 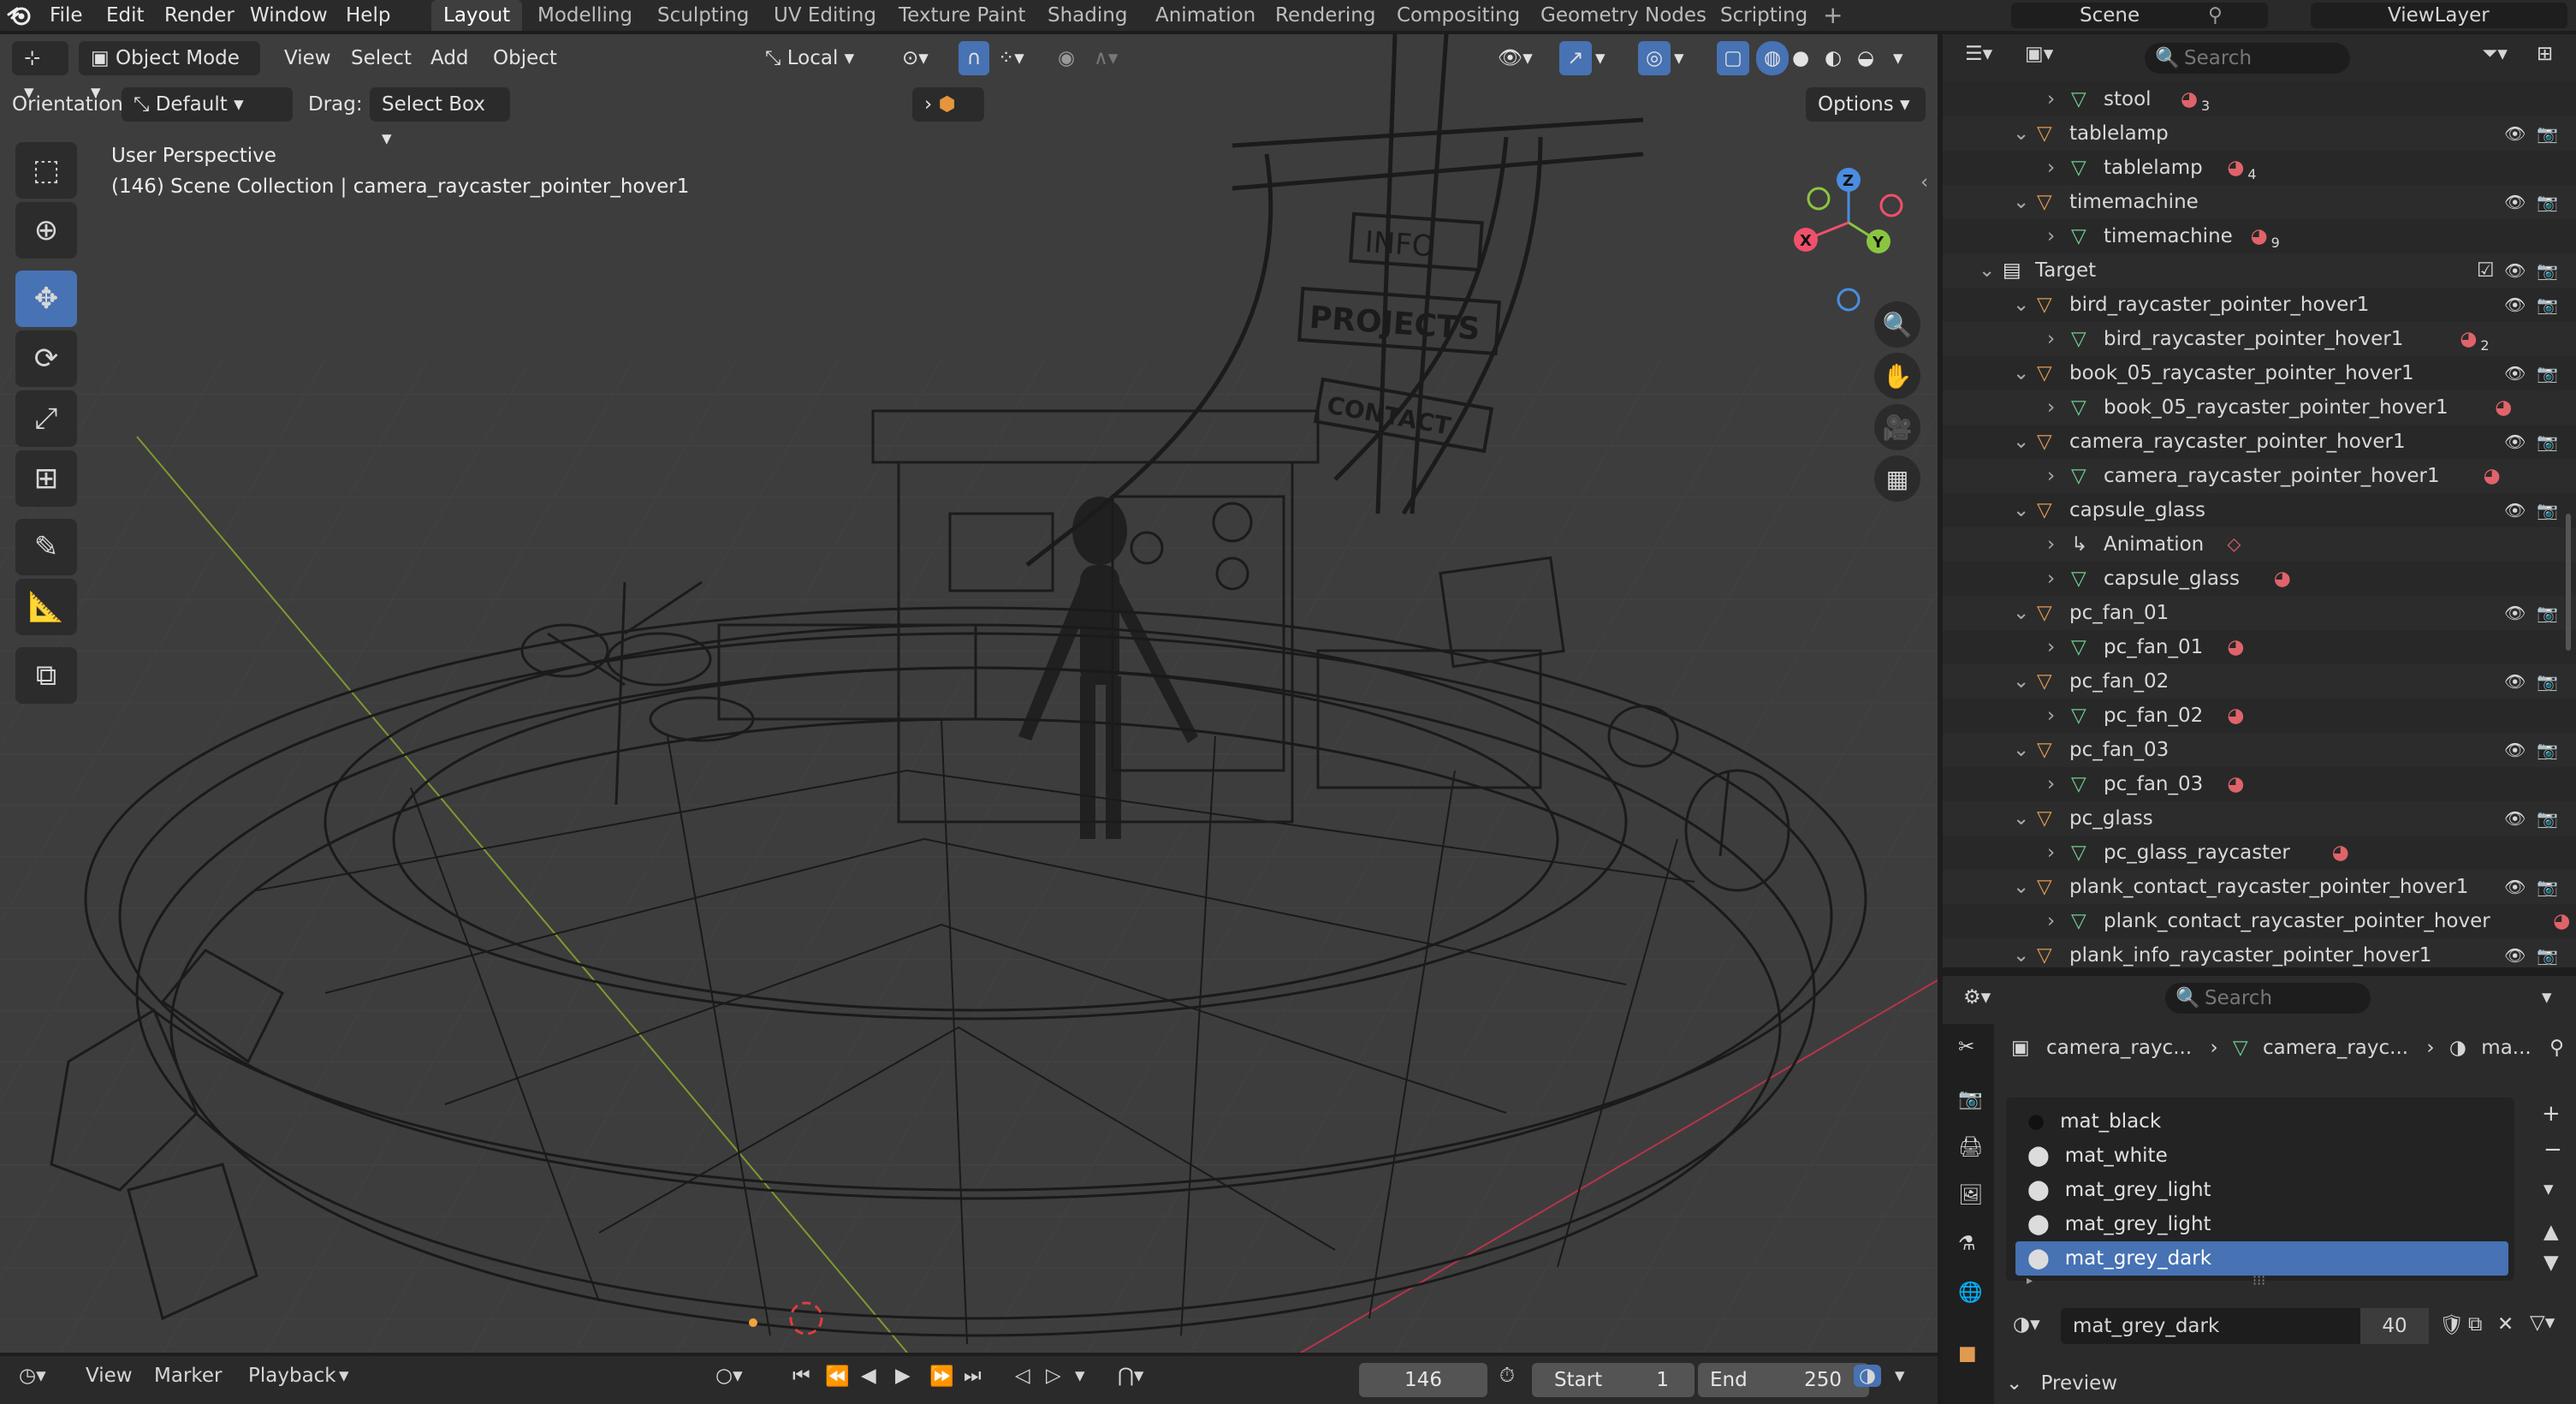 I want to click on cursor-tool: ⊕, so click(x=46, y=230).